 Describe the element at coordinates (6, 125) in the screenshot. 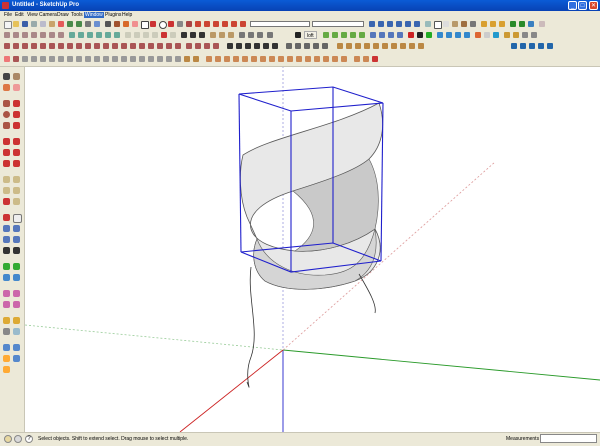

I see `polygon-tool-icon` at that location.